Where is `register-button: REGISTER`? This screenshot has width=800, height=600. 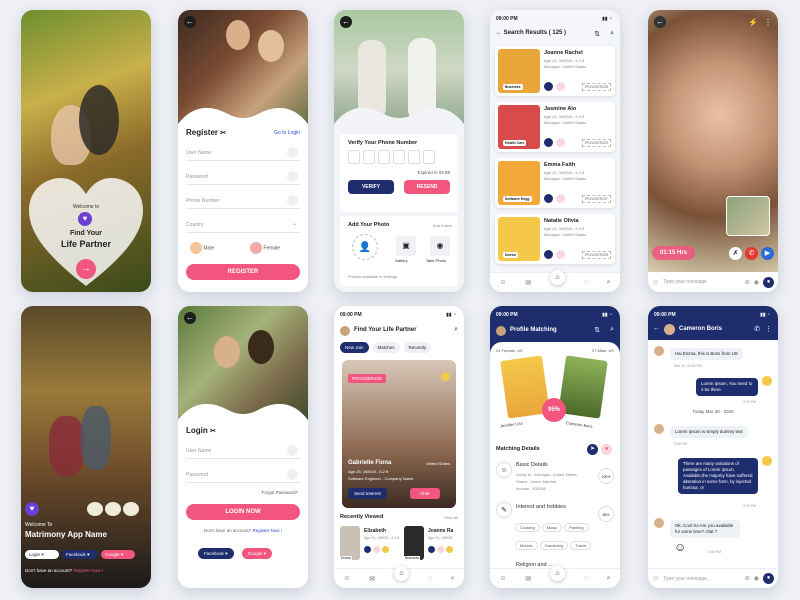 register-button: REGISTER is located at coordinates (243, 272).